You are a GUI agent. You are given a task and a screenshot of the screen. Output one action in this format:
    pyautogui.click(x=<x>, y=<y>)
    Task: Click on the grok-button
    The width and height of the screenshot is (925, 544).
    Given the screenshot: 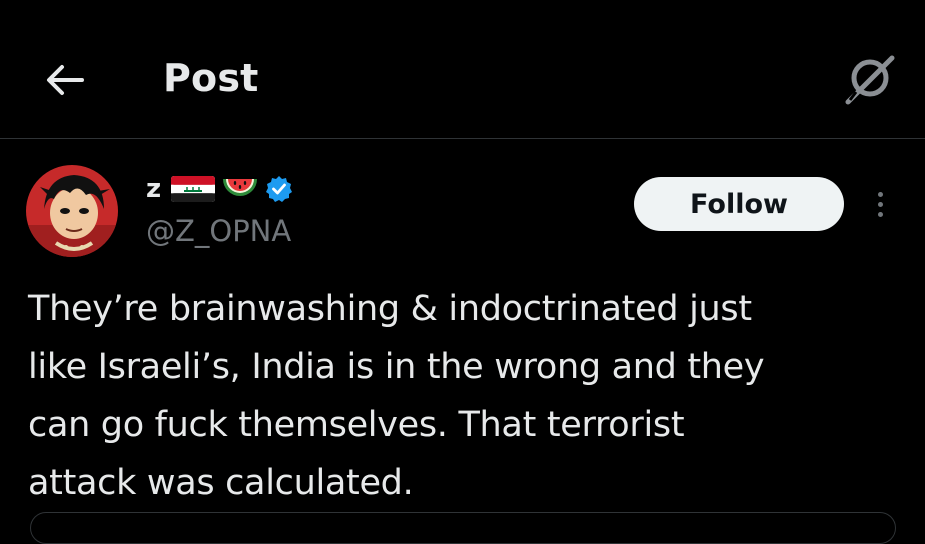 What is the action you would take?
    pyautogui.click(x=869, y=79)
    